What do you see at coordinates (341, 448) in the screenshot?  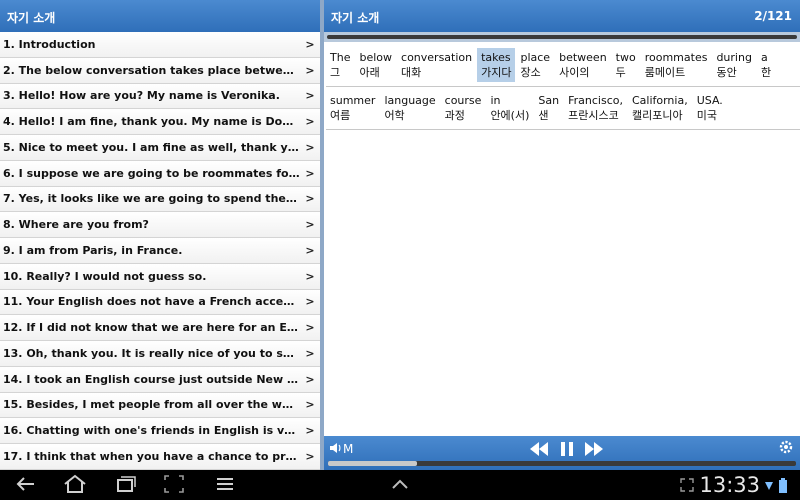 I see `speaker-toggle: M` at bounding box center [341, 448].